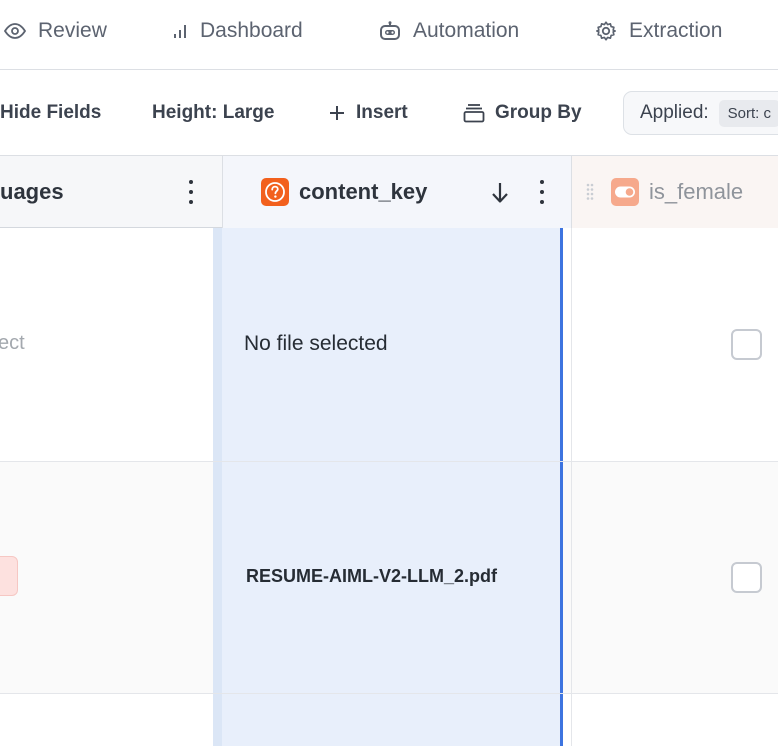  I want to click on tab-automation: Automation, so click(449, 31).